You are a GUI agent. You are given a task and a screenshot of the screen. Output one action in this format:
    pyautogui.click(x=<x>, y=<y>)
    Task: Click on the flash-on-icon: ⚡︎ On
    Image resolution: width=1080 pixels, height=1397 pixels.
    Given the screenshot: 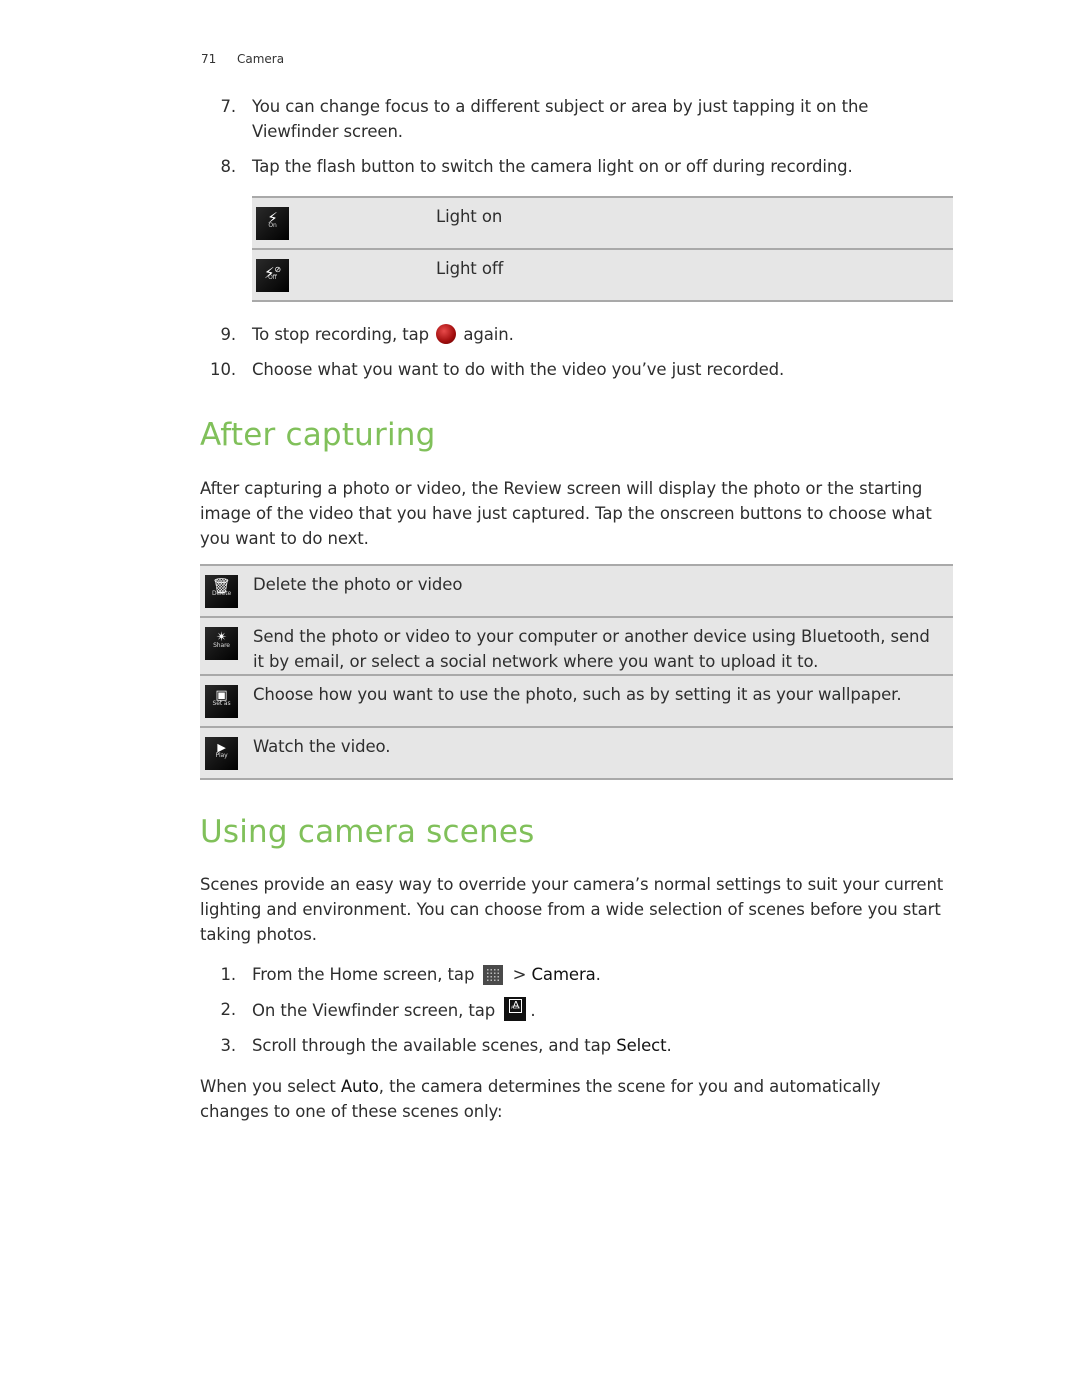 What is the action you would take?
    pyautogui.click(x=272, y=223)
    